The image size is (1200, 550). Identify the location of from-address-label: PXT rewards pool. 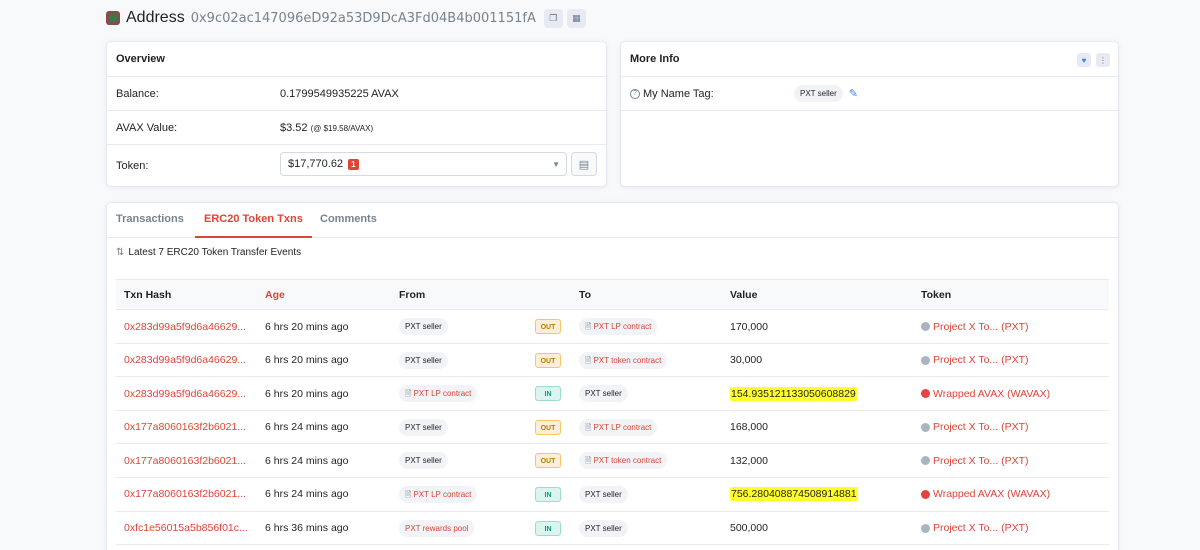
(437, 528).